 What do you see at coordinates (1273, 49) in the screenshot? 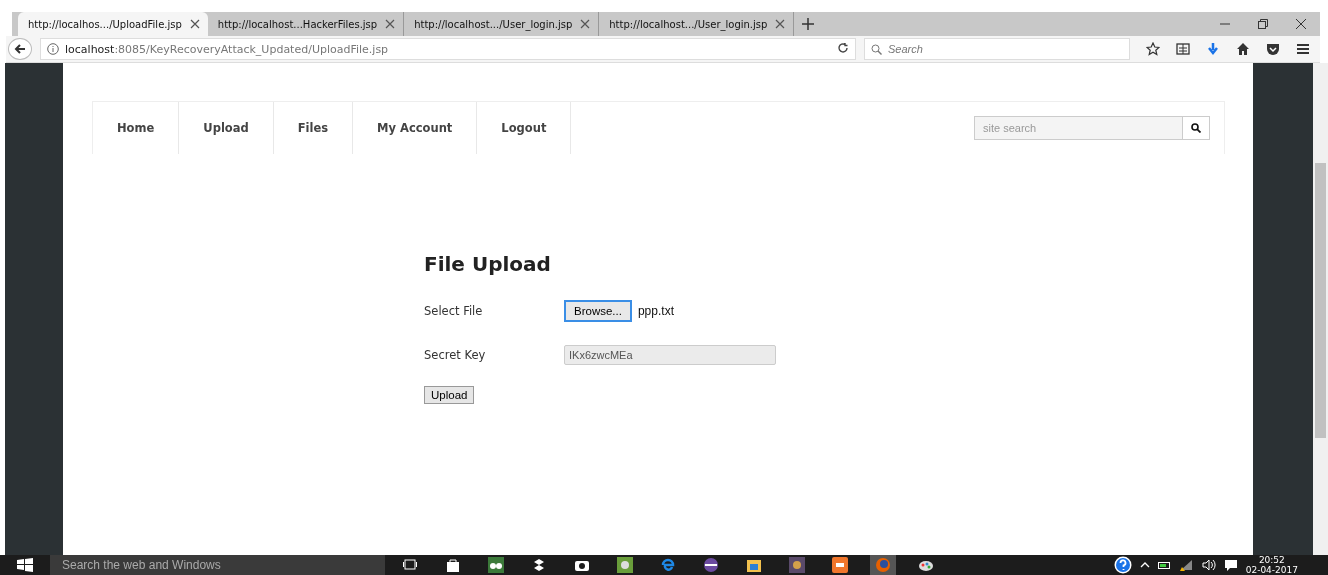
I see `pocket-icon` at bounding box center [1273, 49].